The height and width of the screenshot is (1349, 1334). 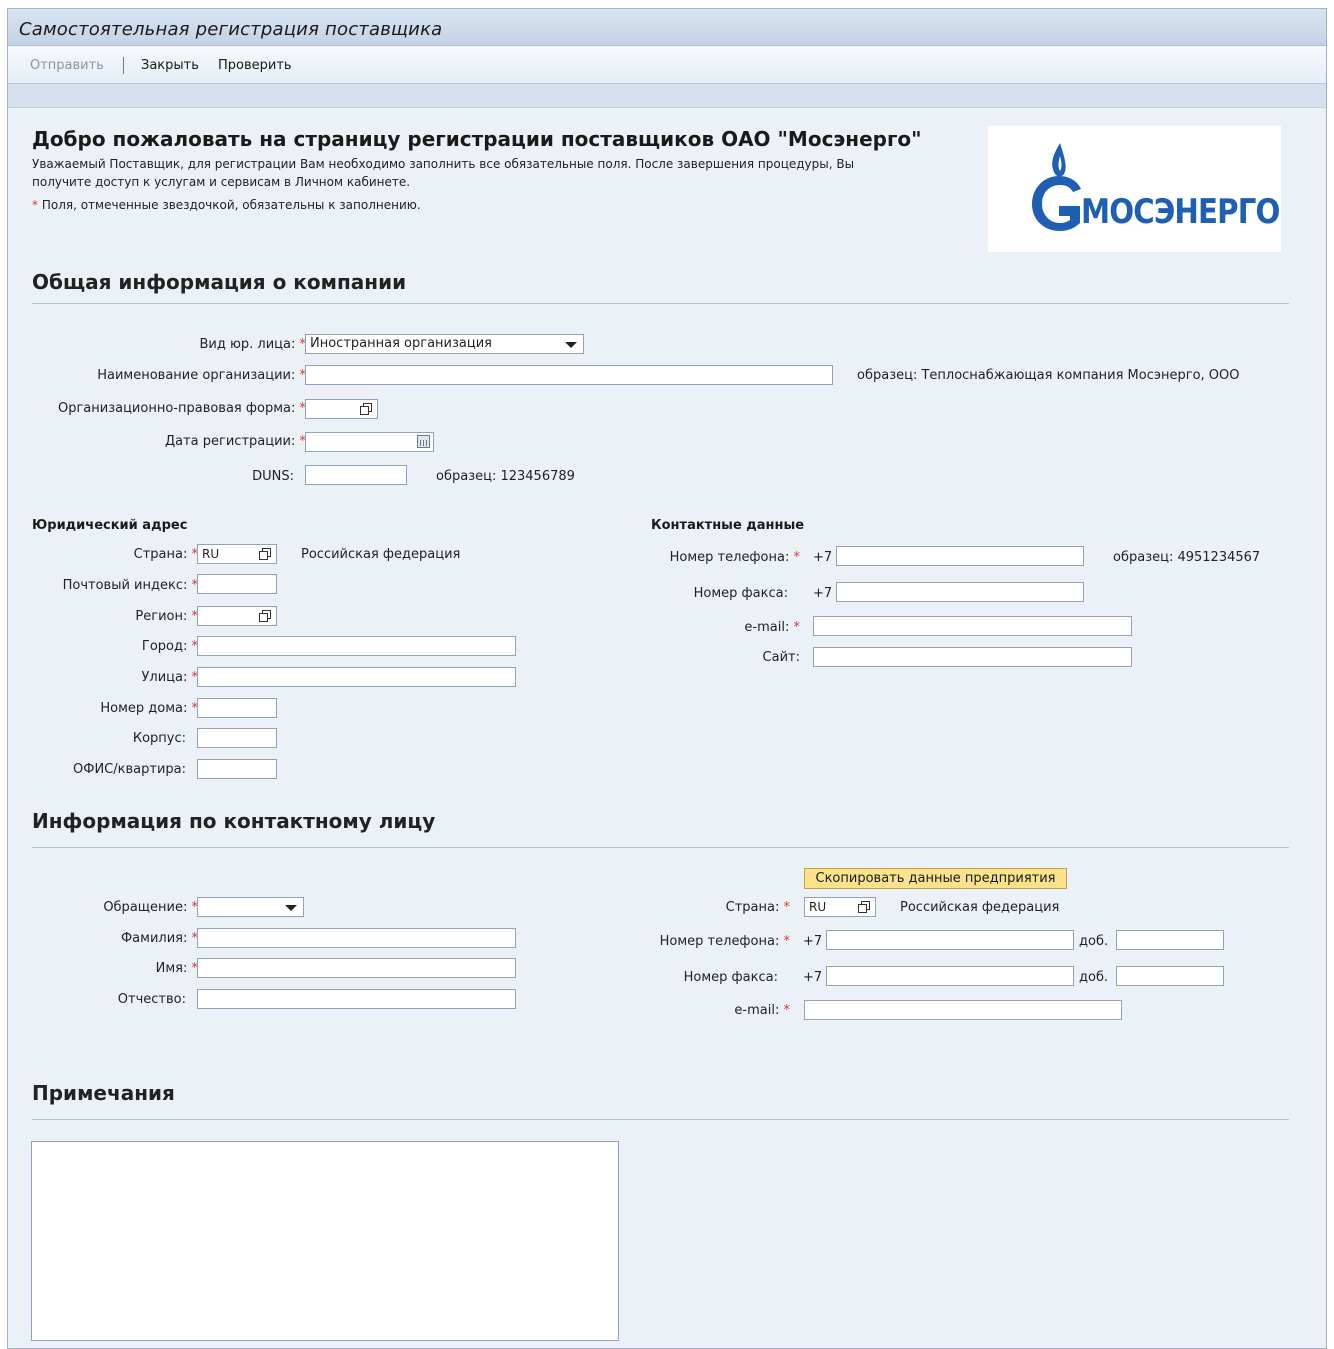 I want to click on region-label: Регион: *, so click(x=166, y=616).